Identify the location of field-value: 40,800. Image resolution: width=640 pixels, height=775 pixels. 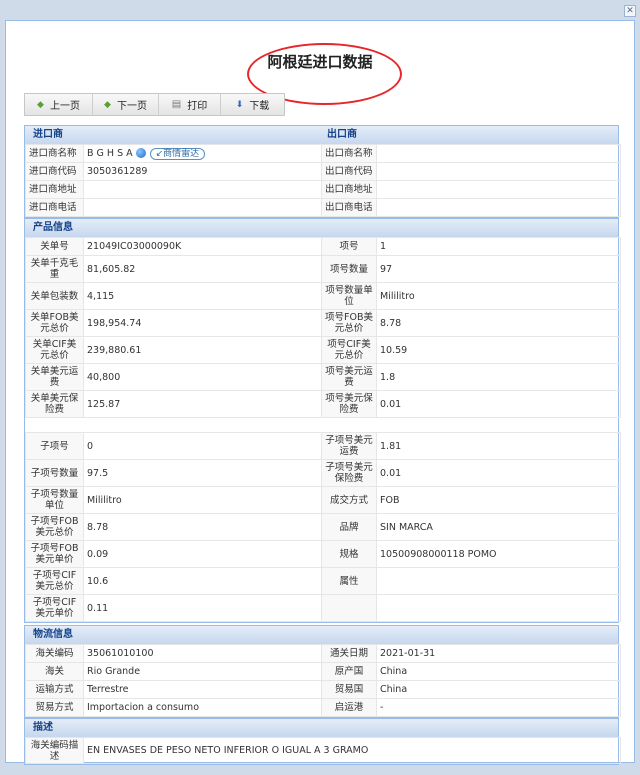
(202, 377).